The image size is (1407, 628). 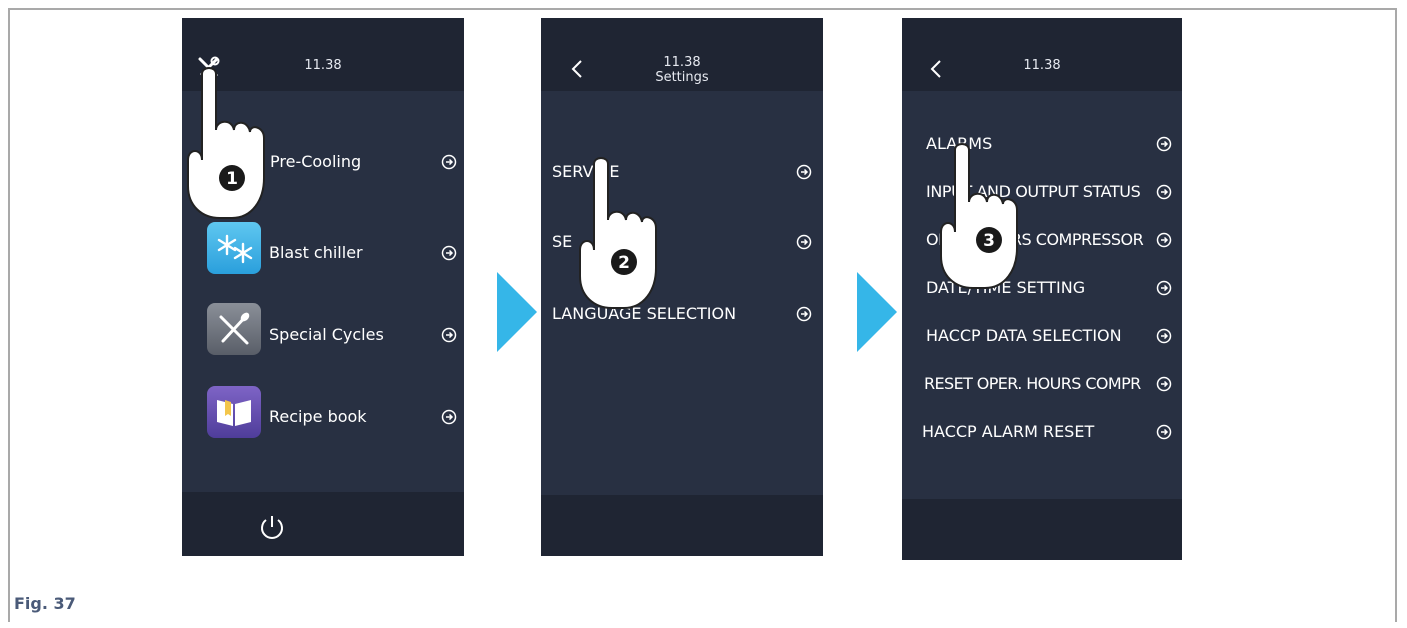 What do you see at coordinates (682, 77) in the screenshot?
I see `page-title: Settings` at bounding box center [682, 77].